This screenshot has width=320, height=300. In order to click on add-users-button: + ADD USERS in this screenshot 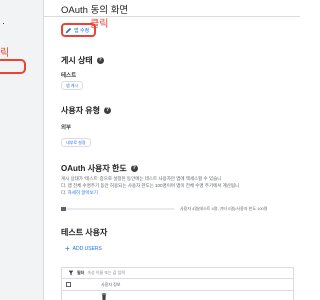, I will do `click(83, 249)`.